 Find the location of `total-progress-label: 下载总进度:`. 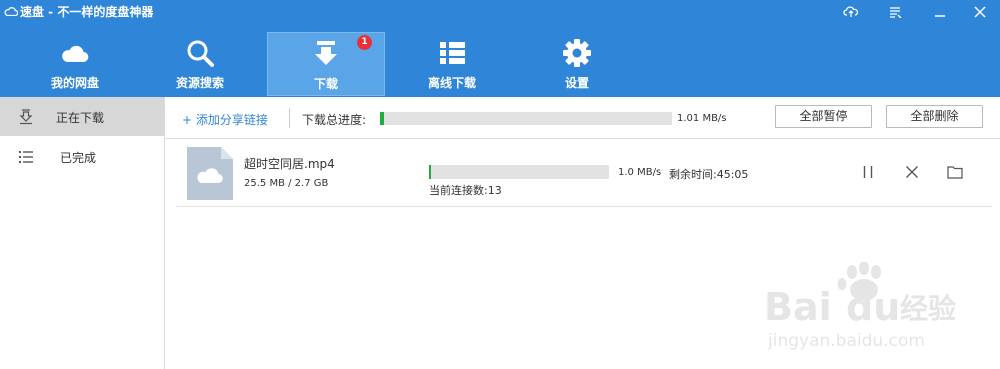

total-progress-label: 下载总进度: is located at coordinates (334, 120).